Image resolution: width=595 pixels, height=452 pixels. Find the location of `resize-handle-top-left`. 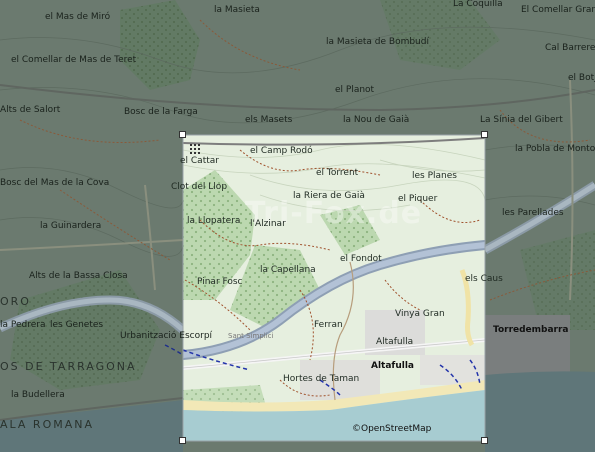

resize-handle-top-left is located at coordinates (182, 134).